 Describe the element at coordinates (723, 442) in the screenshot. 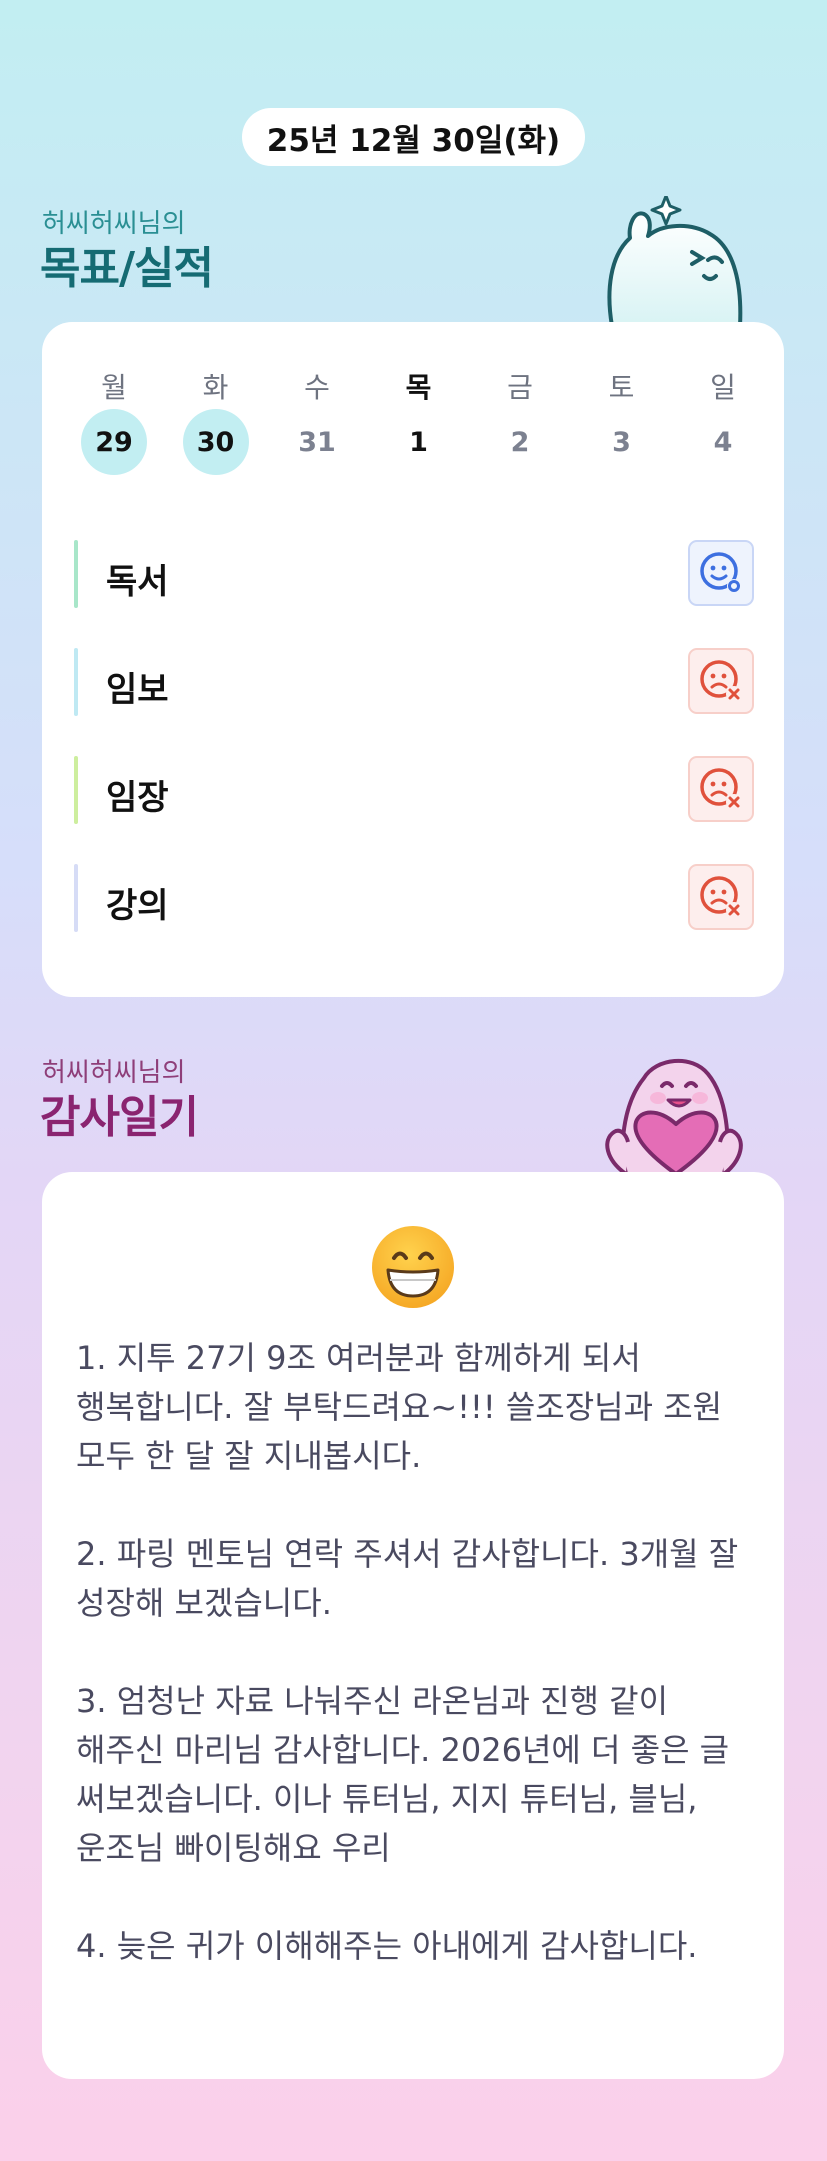

I see `calendar-day: 4` at that location.